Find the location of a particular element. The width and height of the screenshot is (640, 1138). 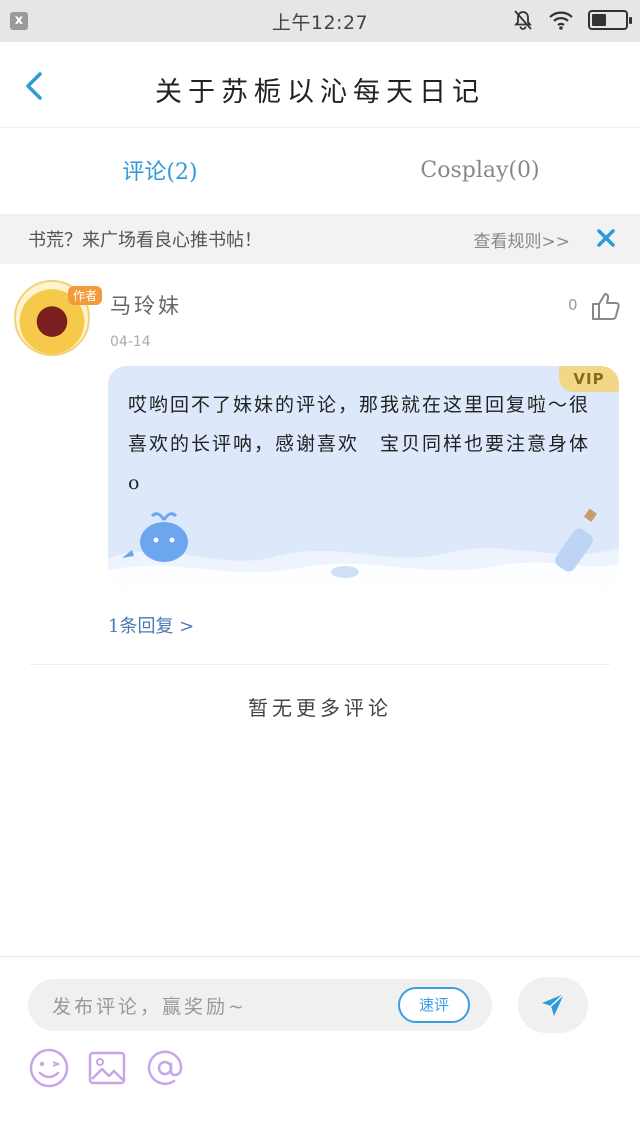

notice-bar: 书荒？来广场看良心推书帖！ 查看规则>> is located at coordinates (320, 239).